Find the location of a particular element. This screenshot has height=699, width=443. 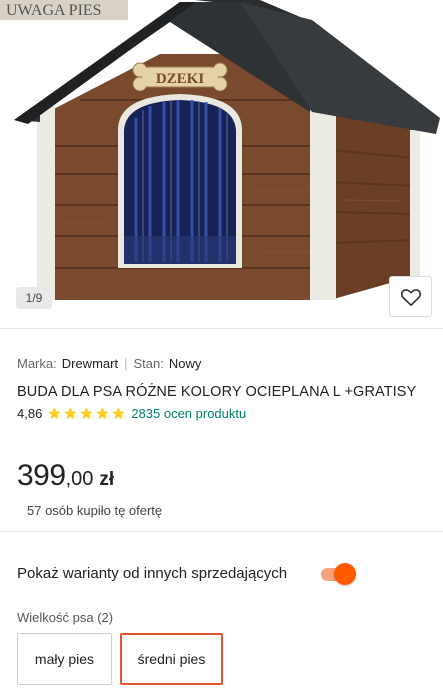

image-counter: 1/9 is located at coordinates (34, 298).